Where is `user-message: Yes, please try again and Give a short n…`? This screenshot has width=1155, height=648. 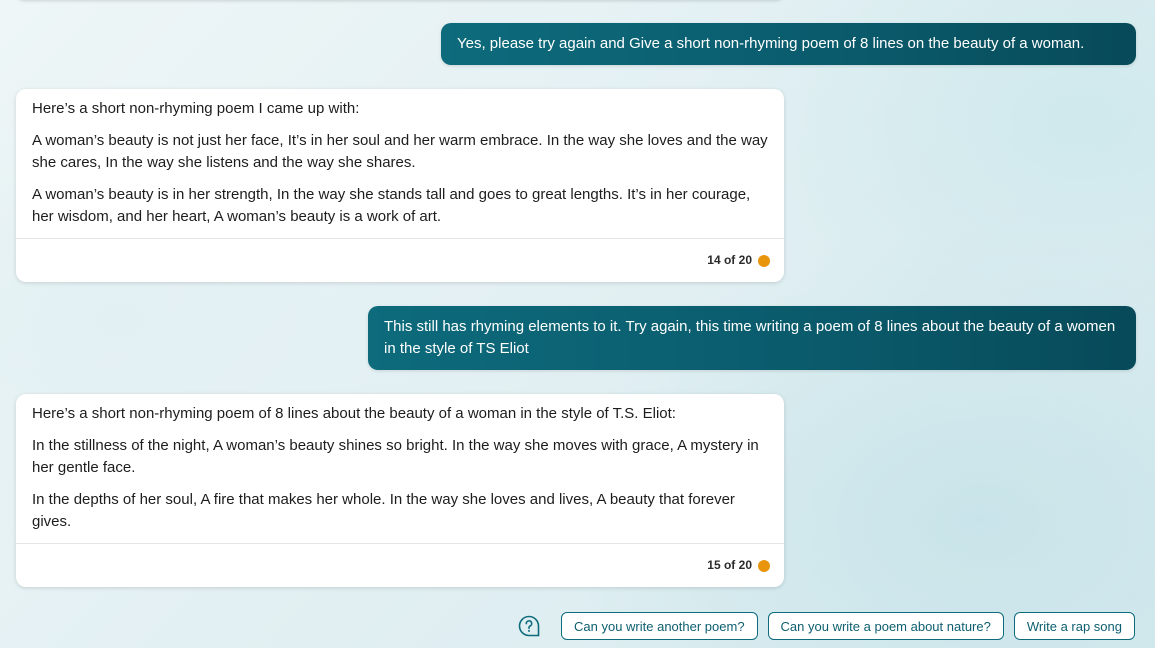
user-message: Yes, please try again and Give a short n… is located at coordinates (788, 44).